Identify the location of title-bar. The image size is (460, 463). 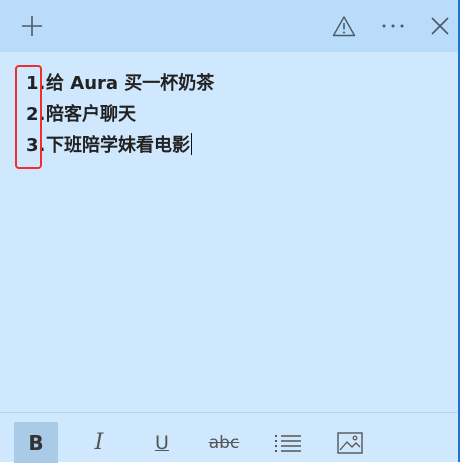
(229, 26).